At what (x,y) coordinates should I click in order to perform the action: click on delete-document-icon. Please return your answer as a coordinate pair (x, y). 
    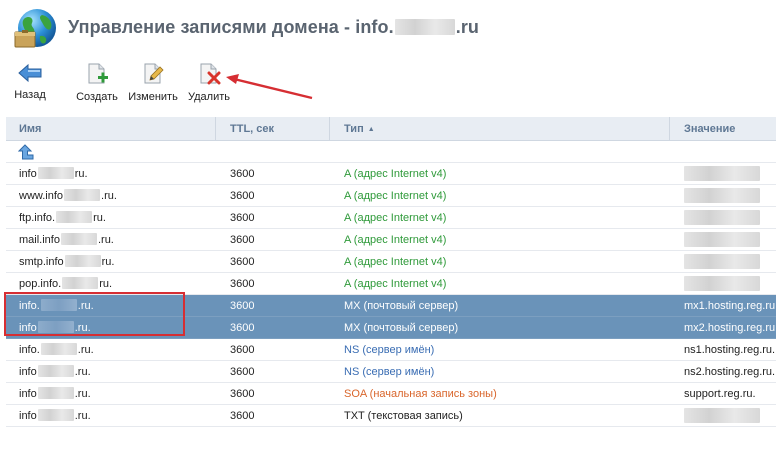
    Looking at the image, I should click on (210, 74).